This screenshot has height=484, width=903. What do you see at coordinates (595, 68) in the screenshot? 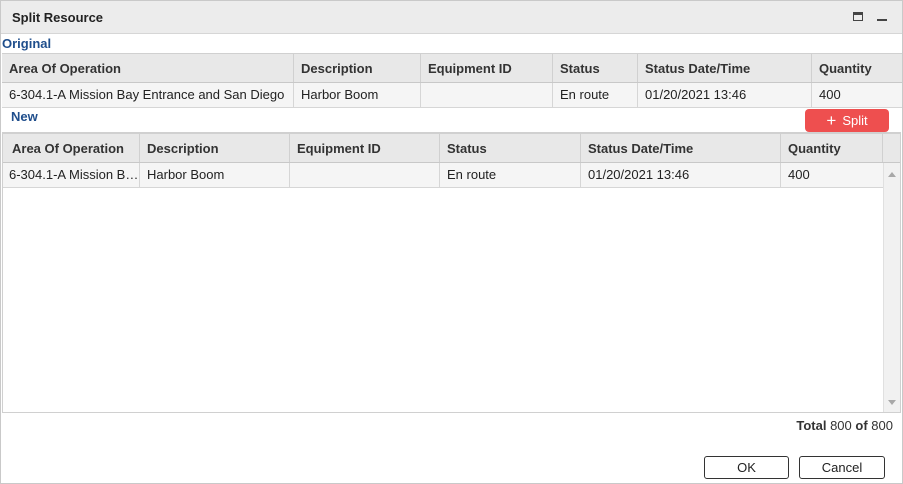
I see `original-col-status: Status` at bounding box center [595, 68].